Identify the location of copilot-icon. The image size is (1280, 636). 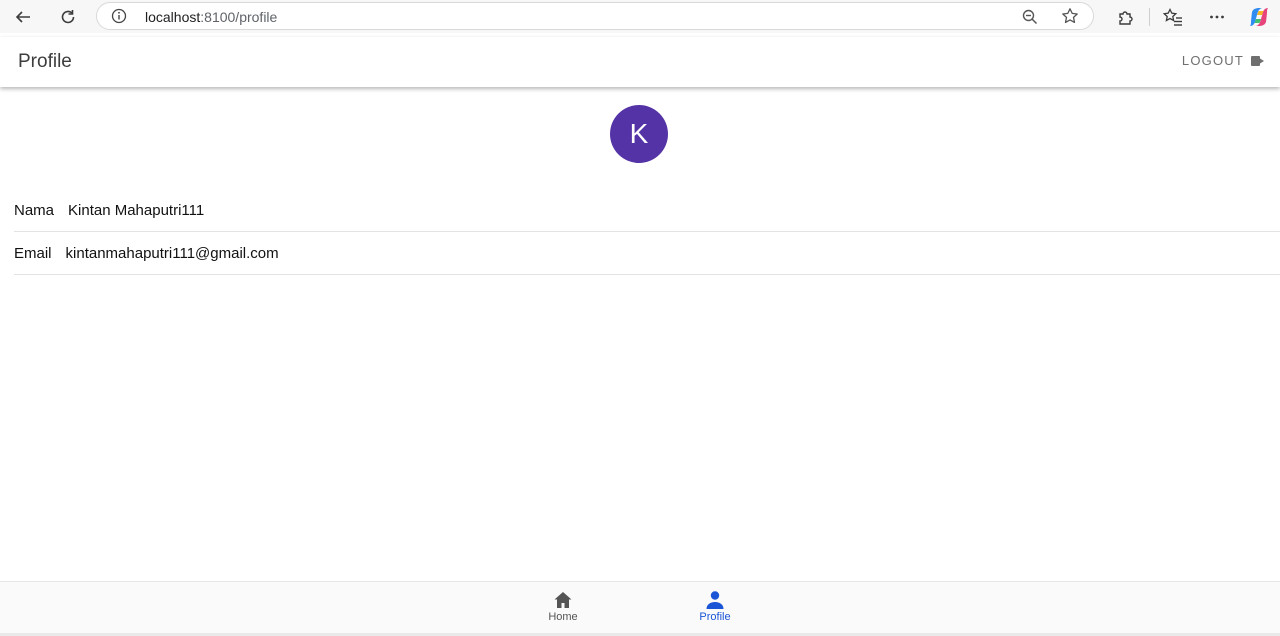
(1259, 17).